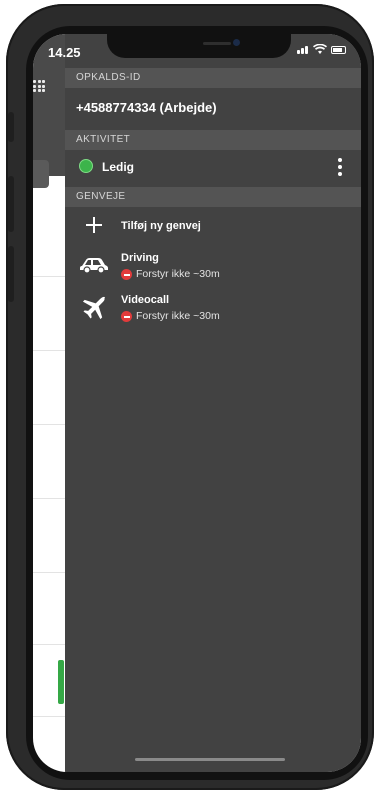 The width and height of the screenshot is (381, 794). Describe the element at coordinates (213, 140) in the screenshot. I see `activity-header: AKTIVITET` at that location.